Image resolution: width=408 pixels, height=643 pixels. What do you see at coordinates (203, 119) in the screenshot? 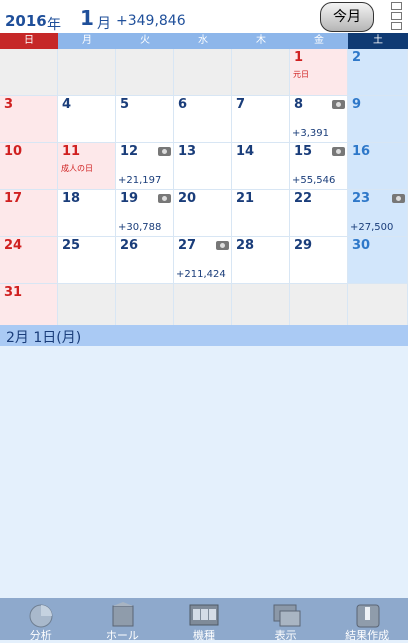
I see `day-cell: 6` at bounding box center [203, 119].